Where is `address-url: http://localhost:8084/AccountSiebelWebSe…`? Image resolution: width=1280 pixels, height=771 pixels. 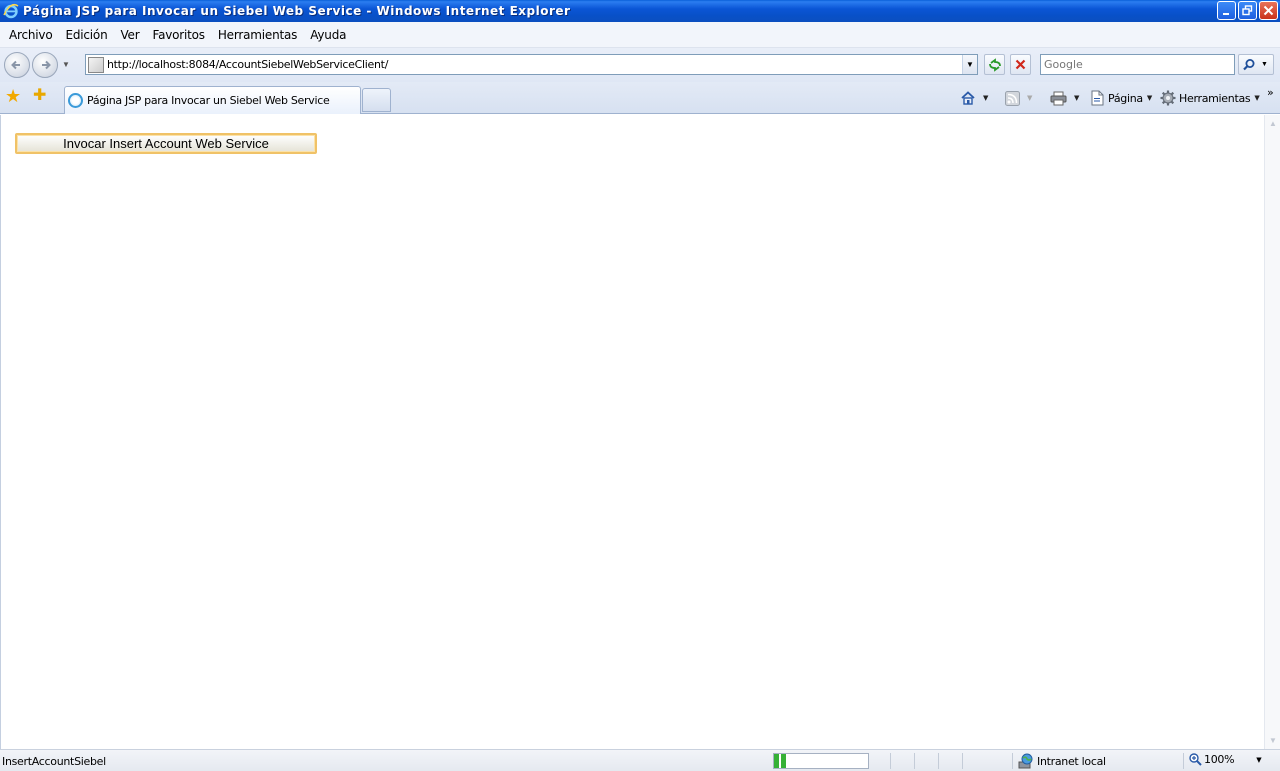
address-url: http://localhost:8084/AccountSiebelWebSe… is located at coordinates (247, 64).